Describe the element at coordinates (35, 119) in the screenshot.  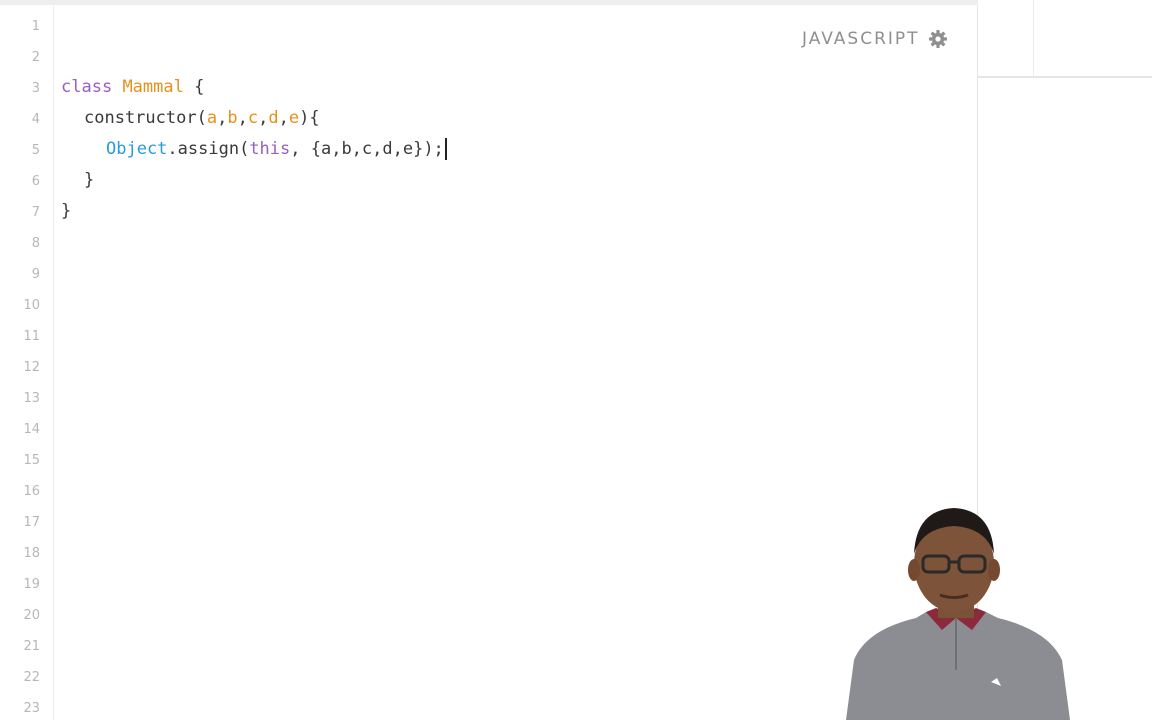
I see `line-number: 4` at that location.